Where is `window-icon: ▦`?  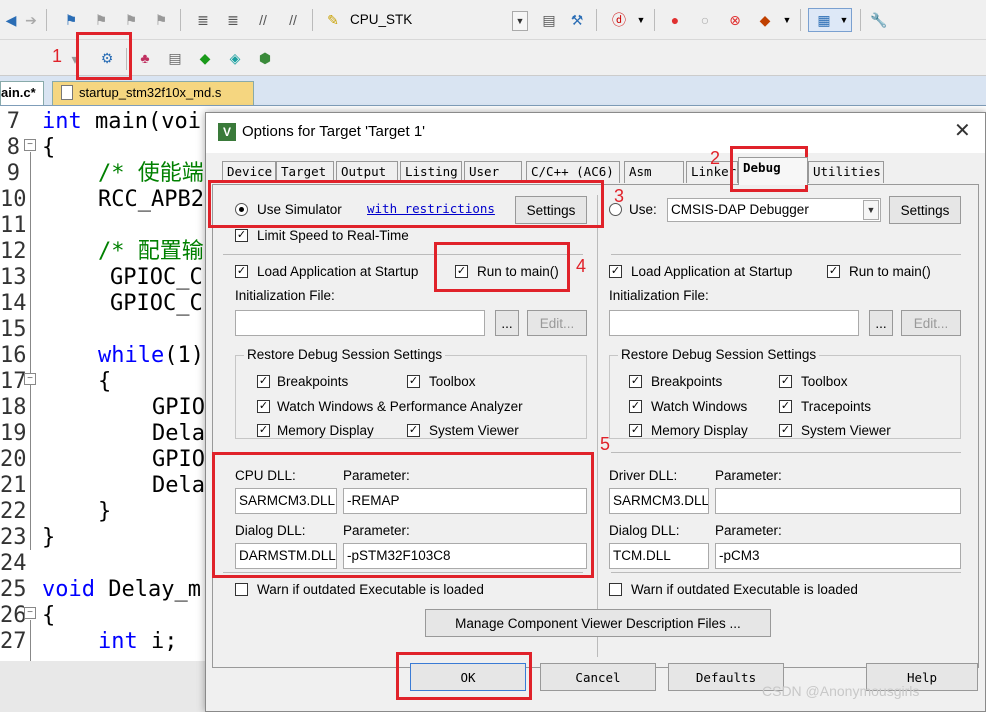 window-icon: ▦ is located at coordinates (824, 20).